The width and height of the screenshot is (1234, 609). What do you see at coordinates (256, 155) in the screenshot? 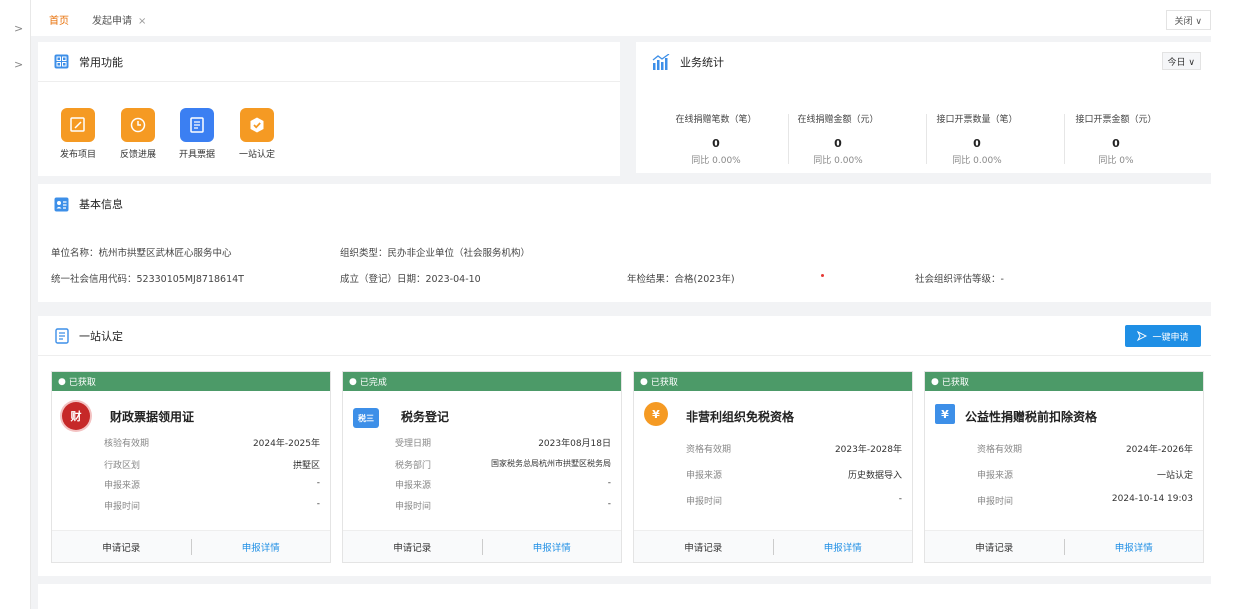
I see `func-label: 一站认定` at bounding box center [256, 155].